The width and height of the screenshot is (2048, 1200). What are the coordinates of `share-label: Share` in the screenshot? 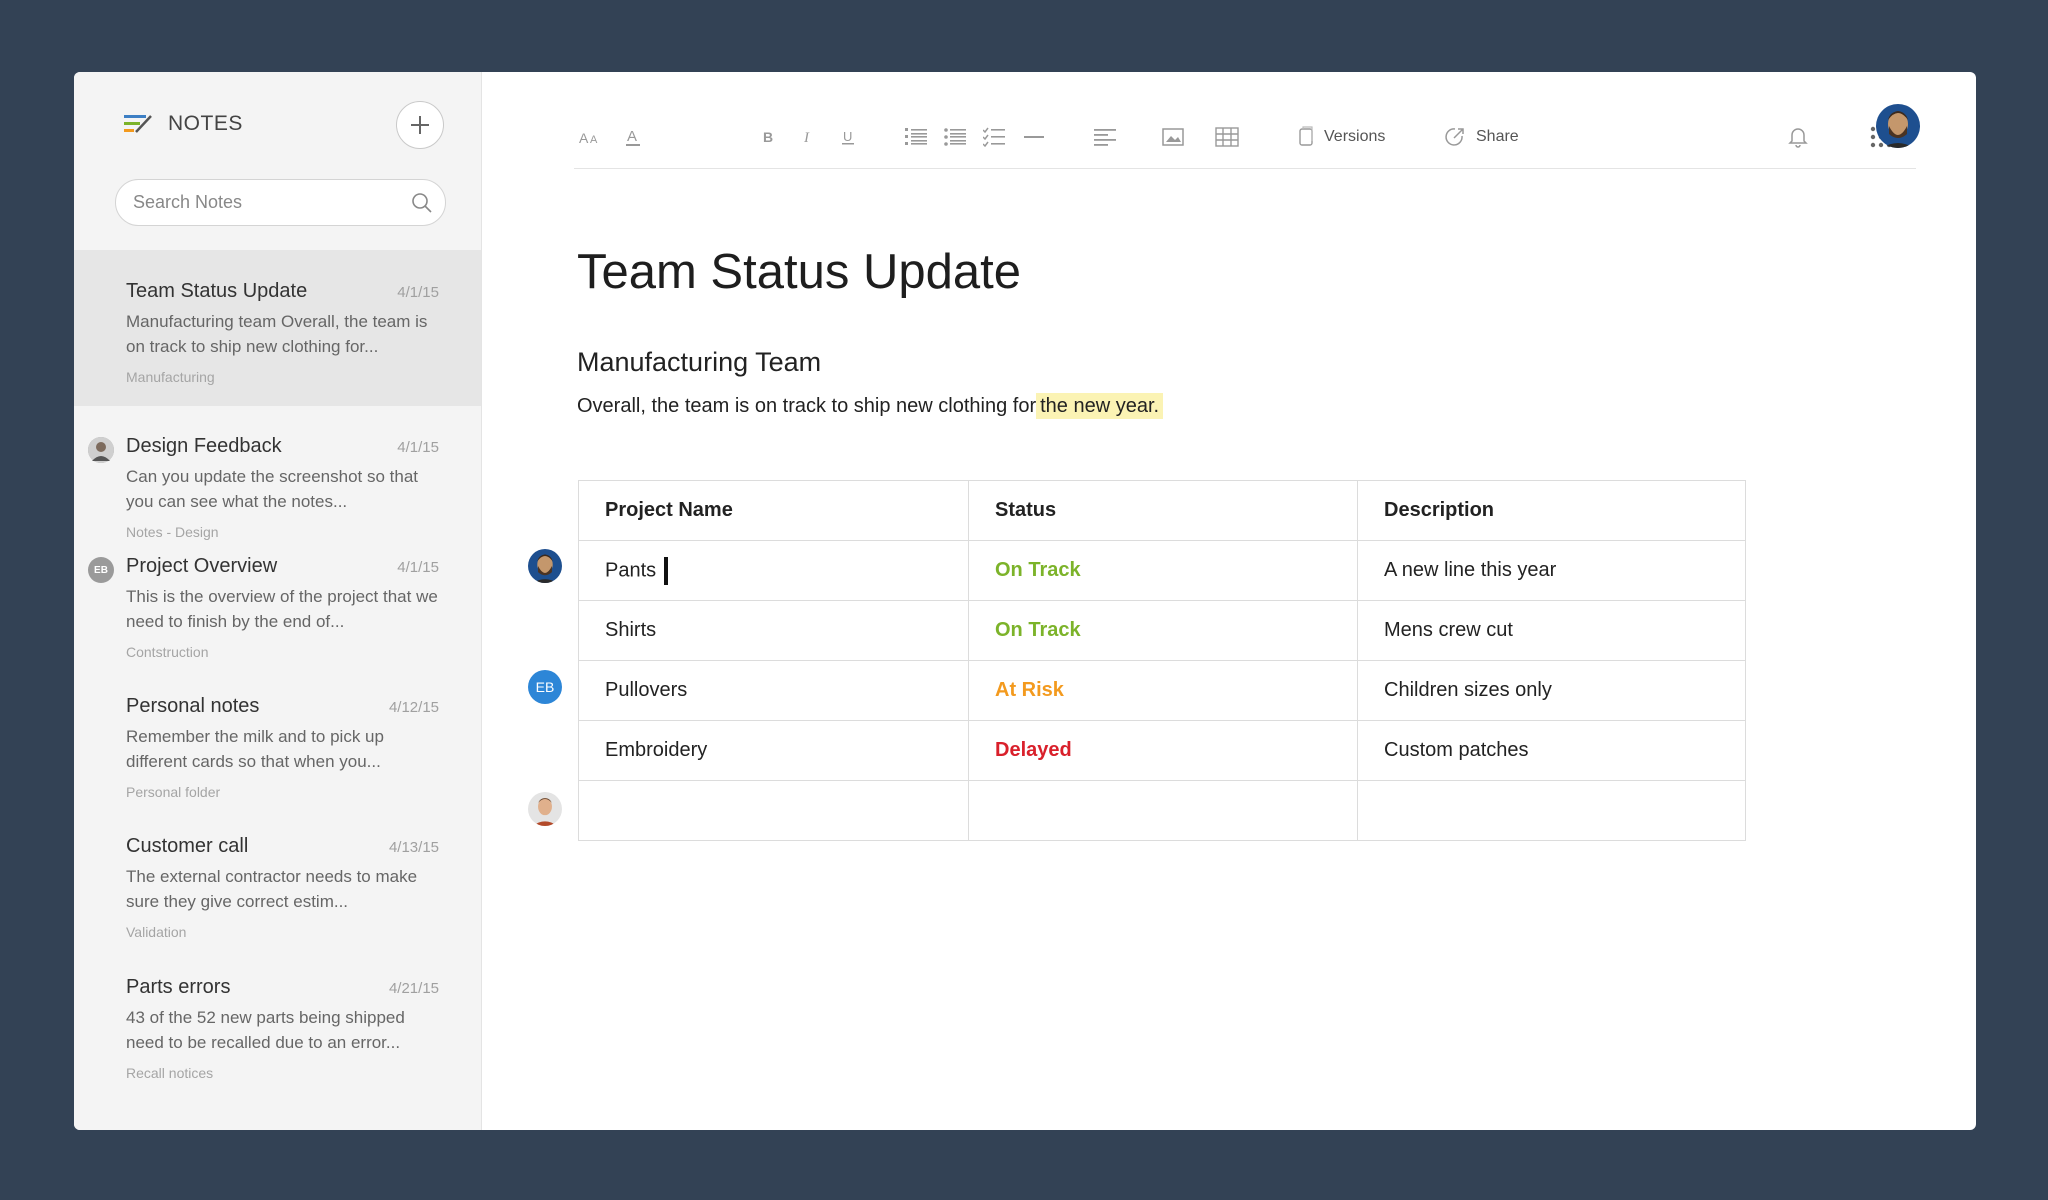 It's located at (1497, 136).